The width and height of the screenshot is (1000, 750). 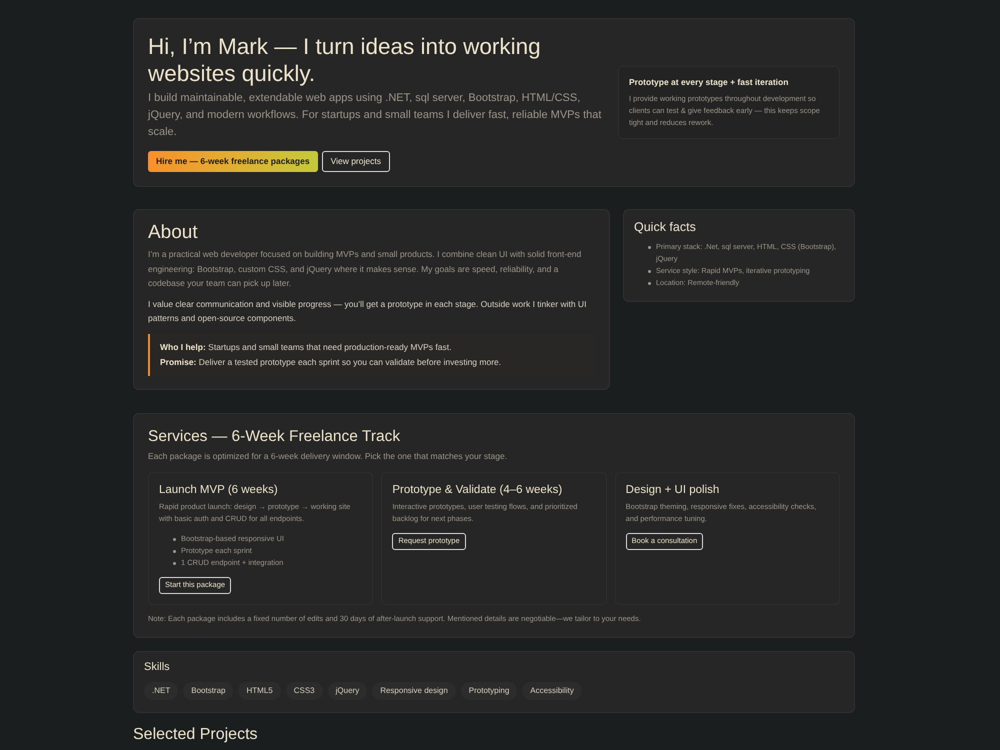 I want to click on callout-line: Who I help: Startups and small teams that need production-ready MVPs fast., so click(x=306, y=347).